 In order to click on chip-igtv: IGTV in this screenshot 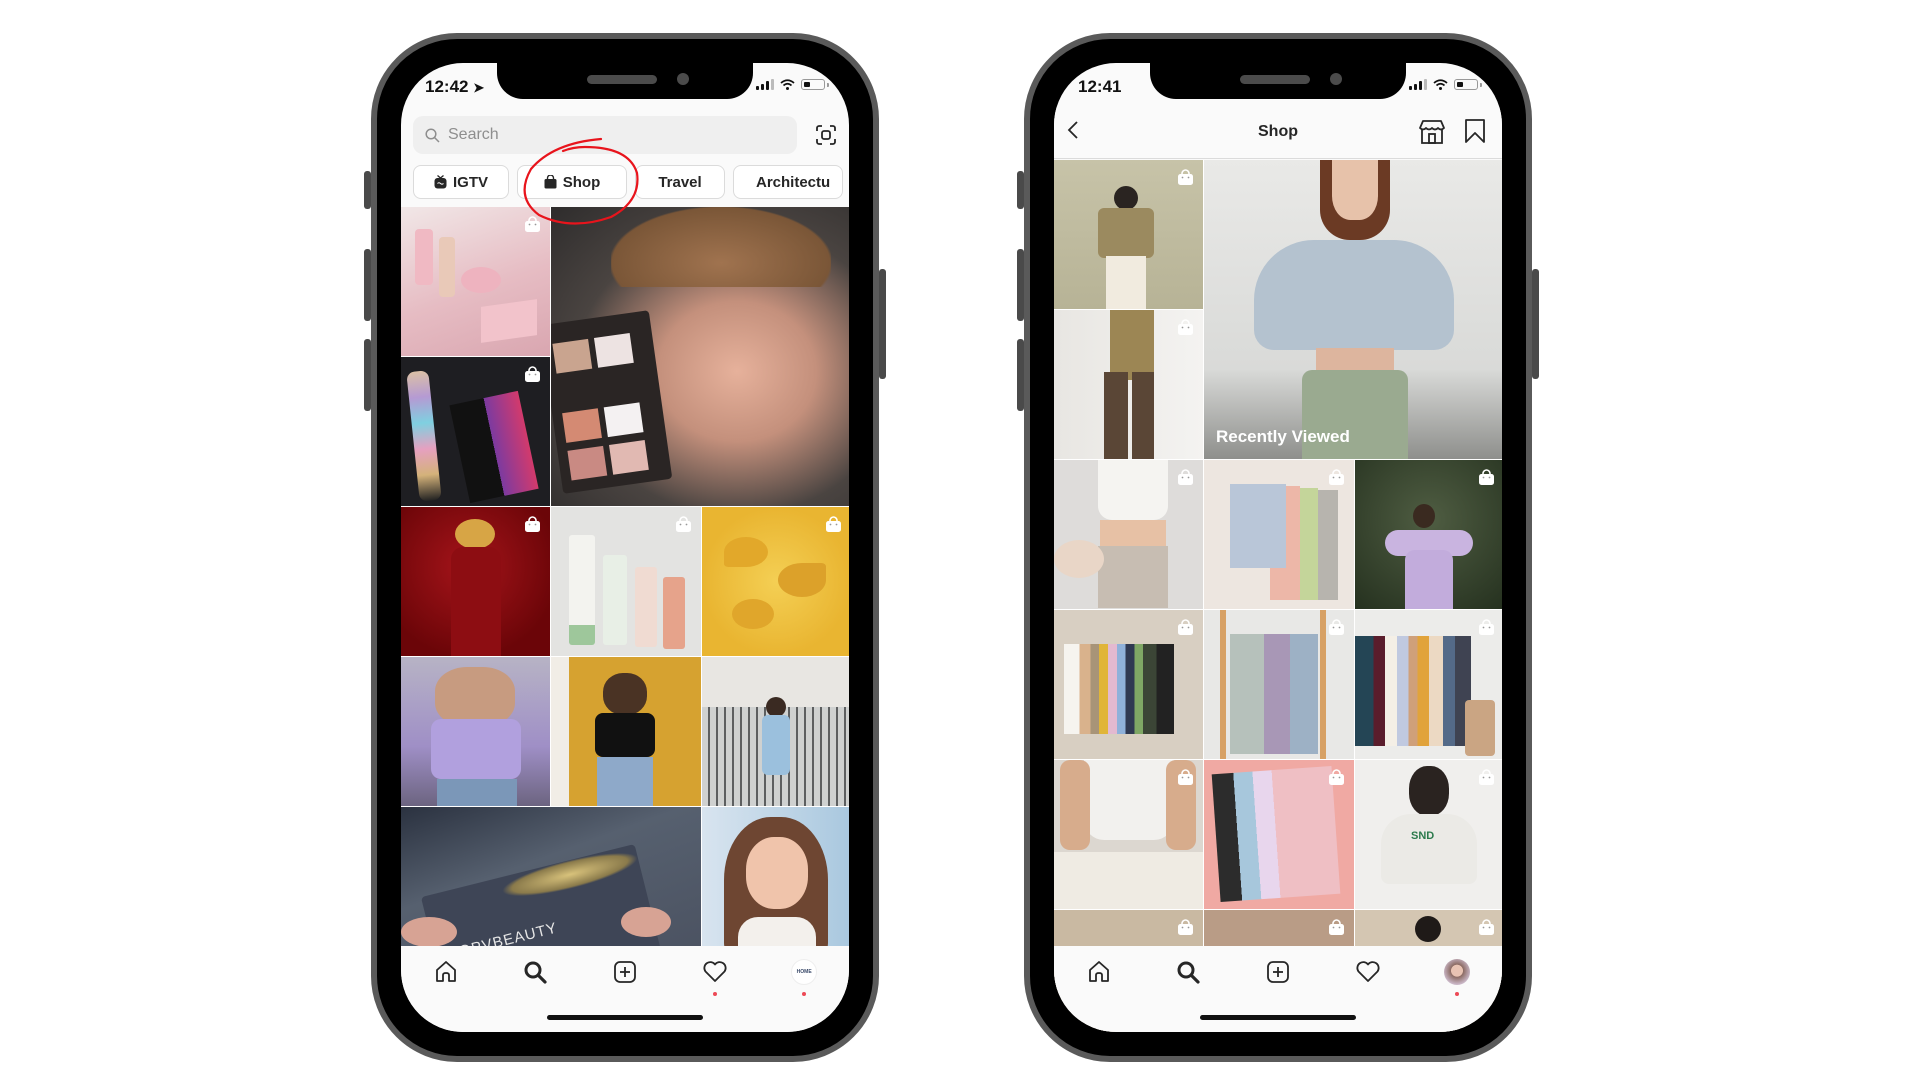, I will do `click(461, 182)`.